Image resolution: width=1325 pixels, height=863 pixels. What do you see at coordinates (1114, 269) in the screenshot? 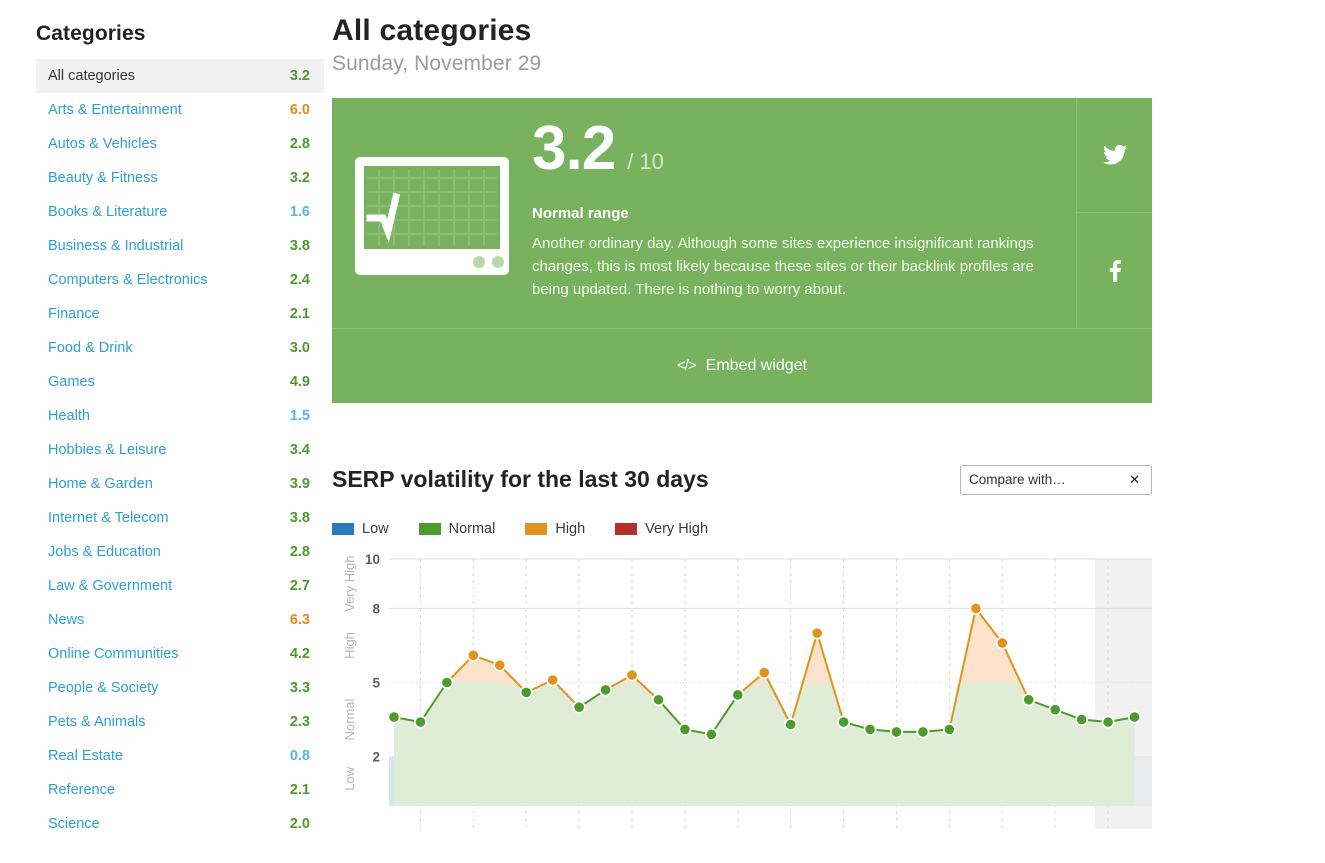
I see `share-facebook` at bounding box center [1114, 269].